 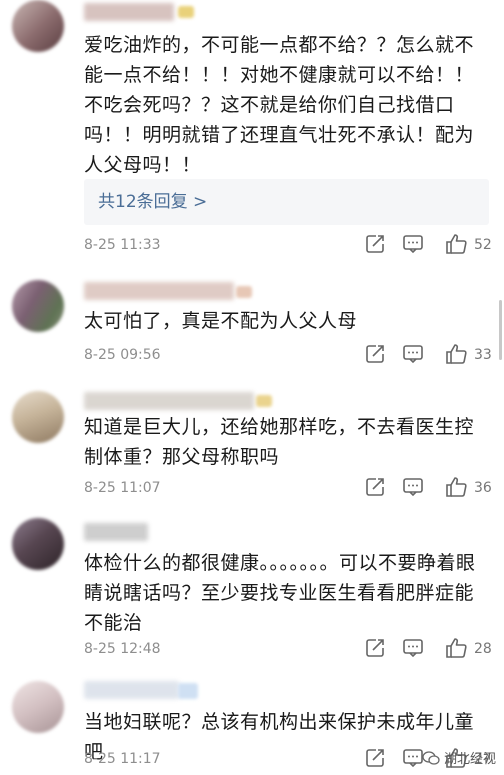 What do you see at coordinates (483, 245) in the screenshot?
I see `like-count: 52` at bounding box center [483, 245].